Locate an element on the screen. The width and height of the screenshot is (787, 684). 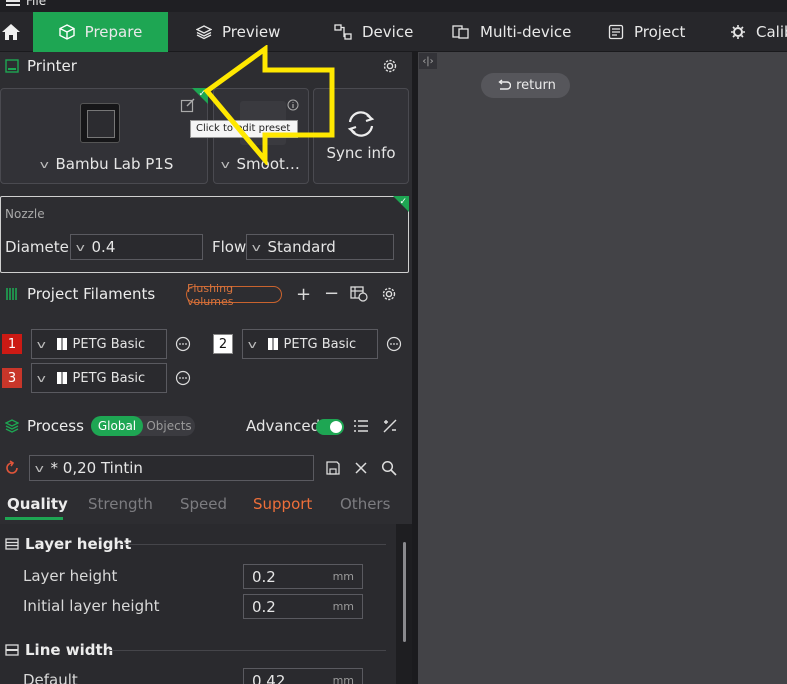
tab-strength: Strength is located at coordinates (120, 504).